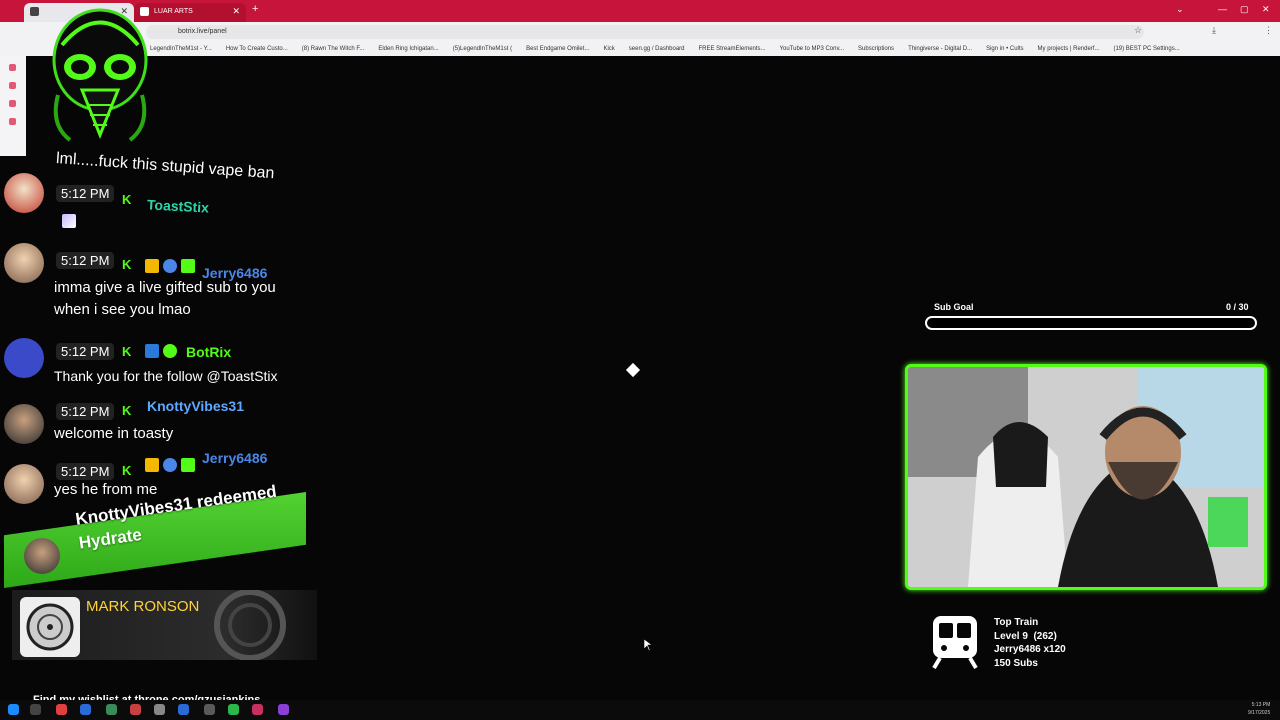 The image size is (1280, 720). What do you see at coordinates (954, 307) in the screenshot?
I see `sub-goal-label: Sub Goal` at bounding box center [954, 307].